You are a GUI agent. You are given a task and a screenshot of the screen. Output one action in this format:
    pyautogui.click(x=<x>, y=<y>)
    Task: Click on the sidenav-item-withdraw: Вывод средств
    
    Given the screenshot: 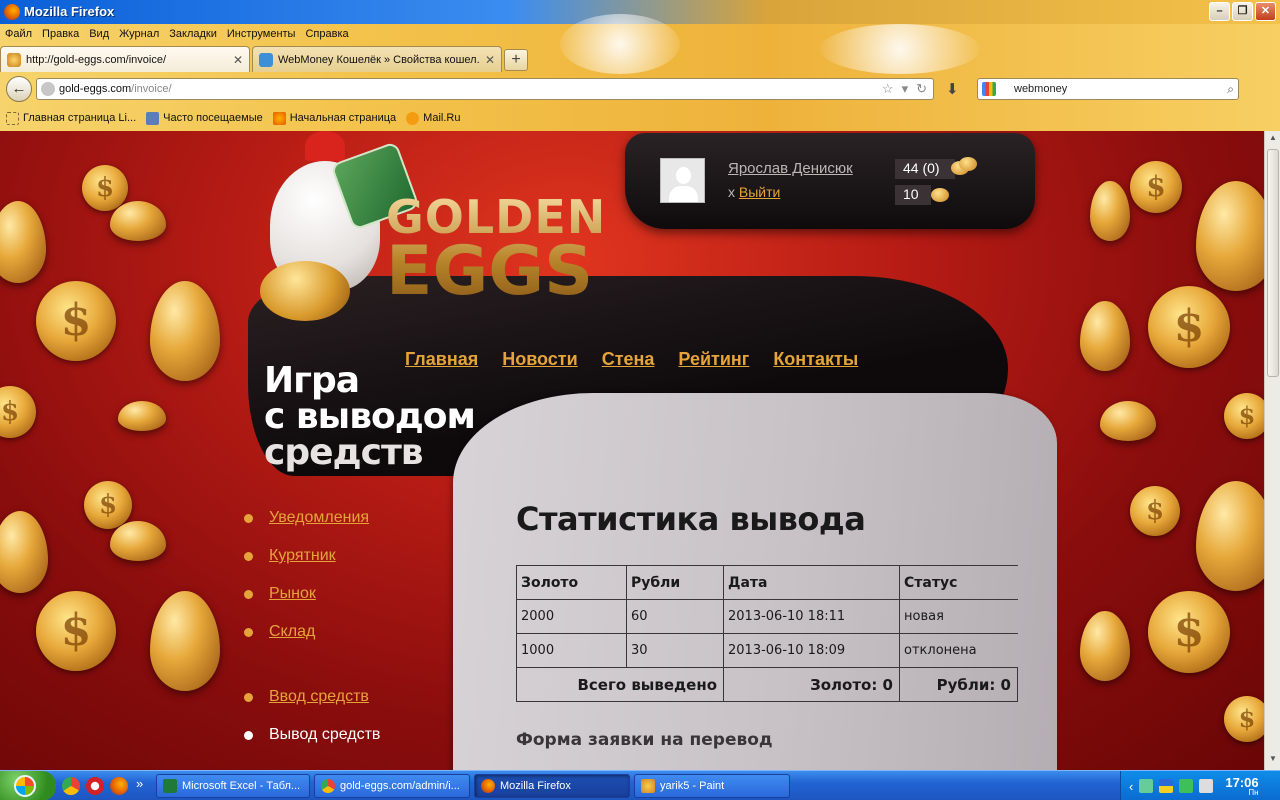 What is the action you would take?
    pyautogui.click(x=312, y=735)
    